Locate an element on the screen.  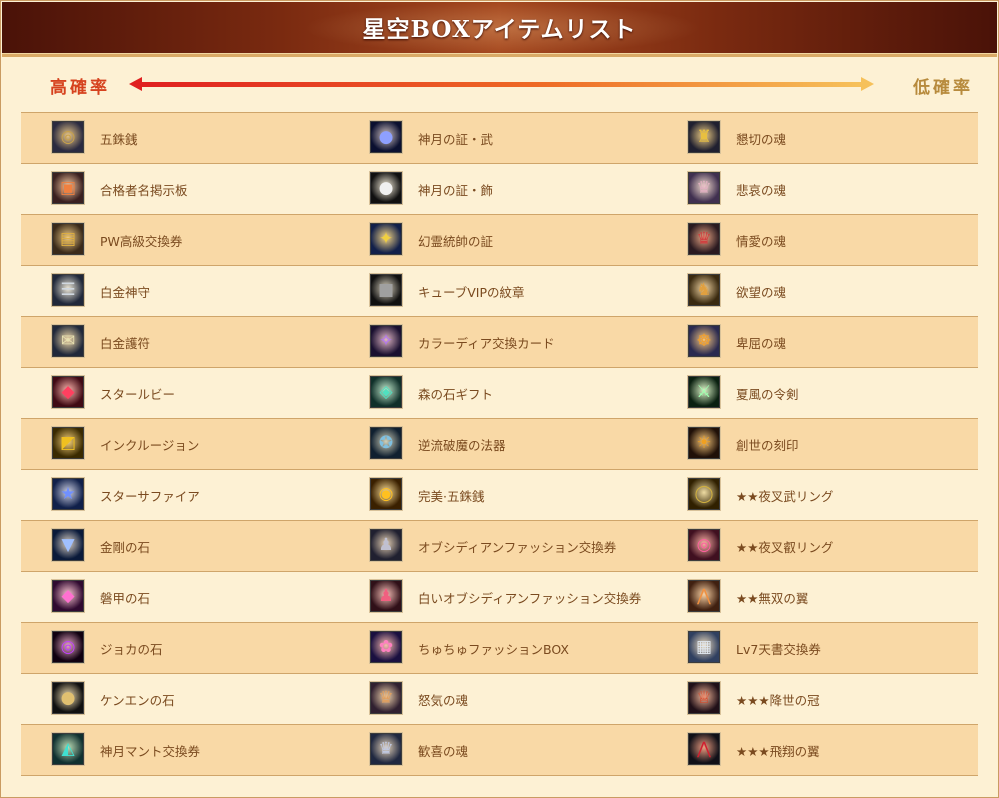
item-cell: ◆ スタールビー is located at coordinates (180, 393).